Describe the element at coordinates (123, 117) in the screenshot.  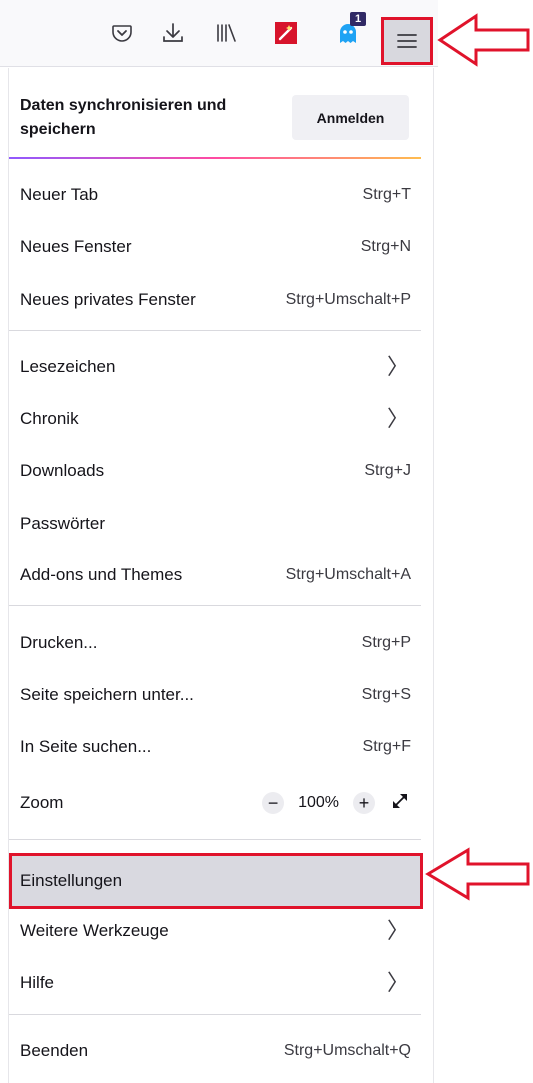
I see `sync-label: Daten synchronisieren und speichern` at that location.